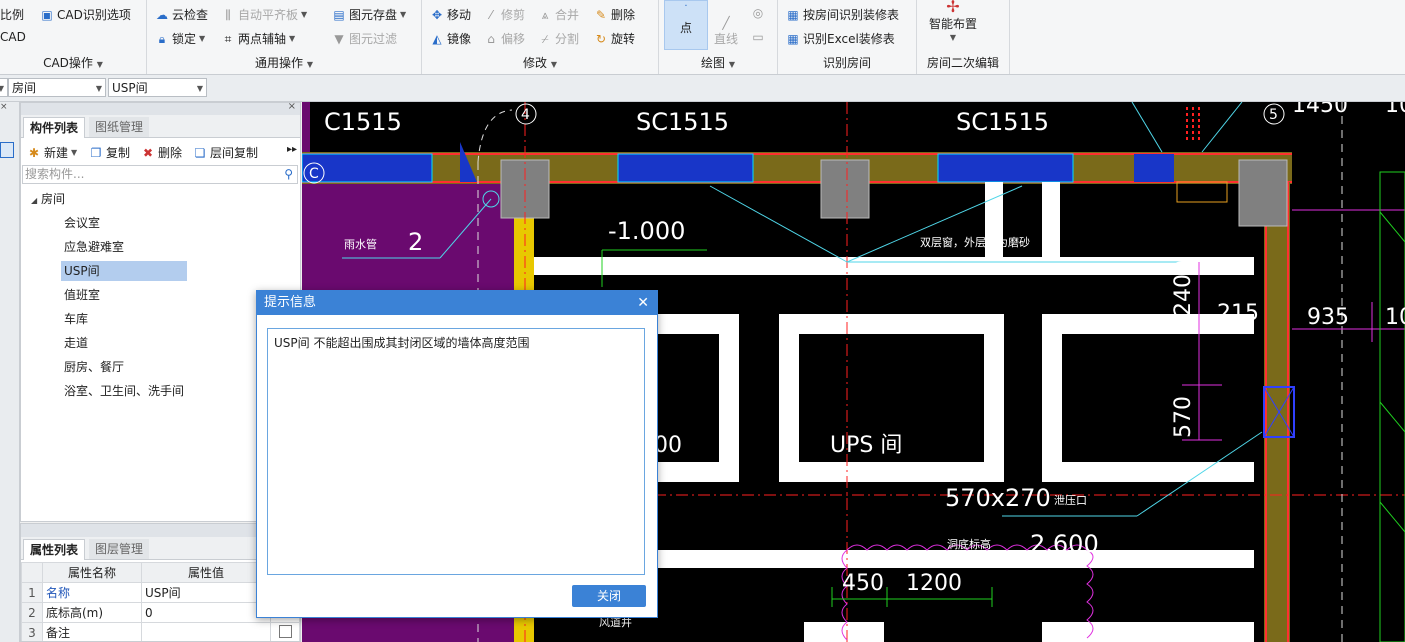 This screenshot has height=642, width=1405. Describe the element at coordinates (558, 38) in the screenshot. I see `split-button: ⌿ 分割` at that location.